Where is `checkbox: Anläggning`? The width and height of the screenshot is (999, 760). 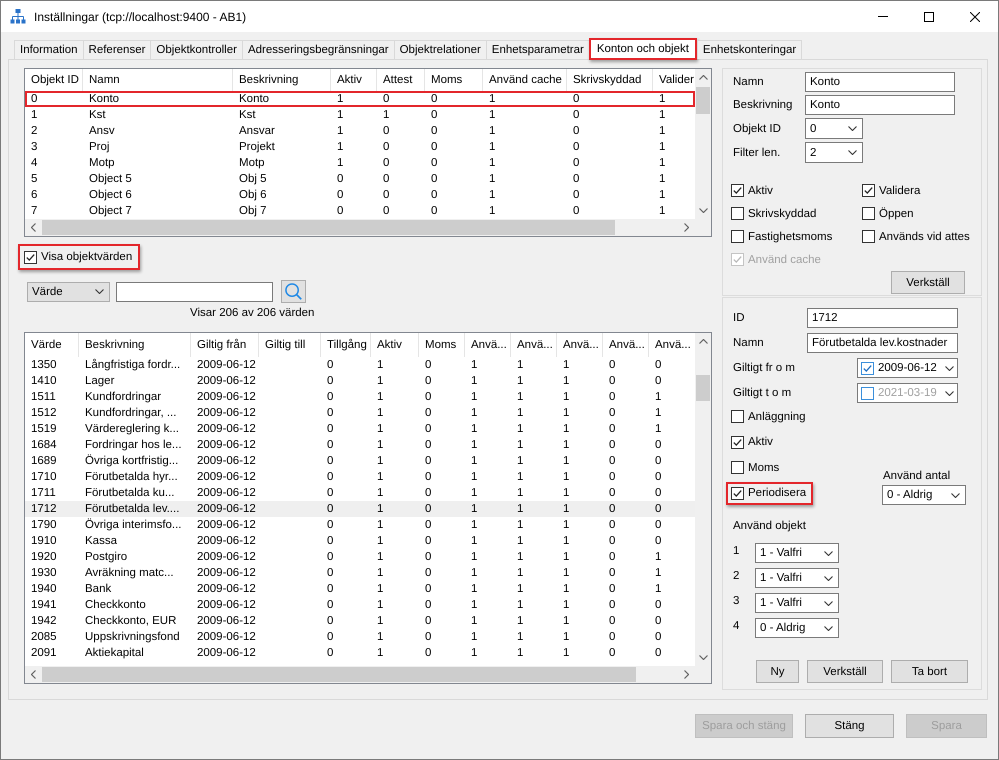 checkbox: Anläggning is located at coordinates (769, 416).